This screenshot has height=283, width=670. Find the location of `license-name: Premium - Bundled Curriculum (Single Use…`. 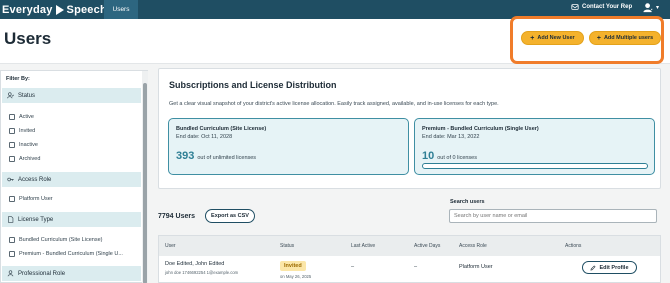

license-name: Premium - Bundled Curriculum (Single Use… is located at coordinates (480, 129).